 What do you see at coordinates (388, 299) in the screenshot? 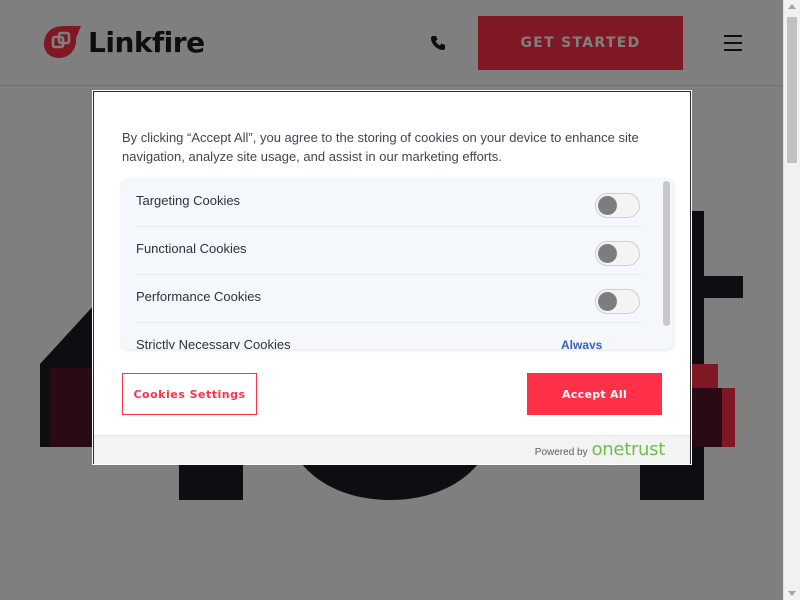
I see `cookie-category-performance: Performance Cookies` at bounding box center [388, 299].